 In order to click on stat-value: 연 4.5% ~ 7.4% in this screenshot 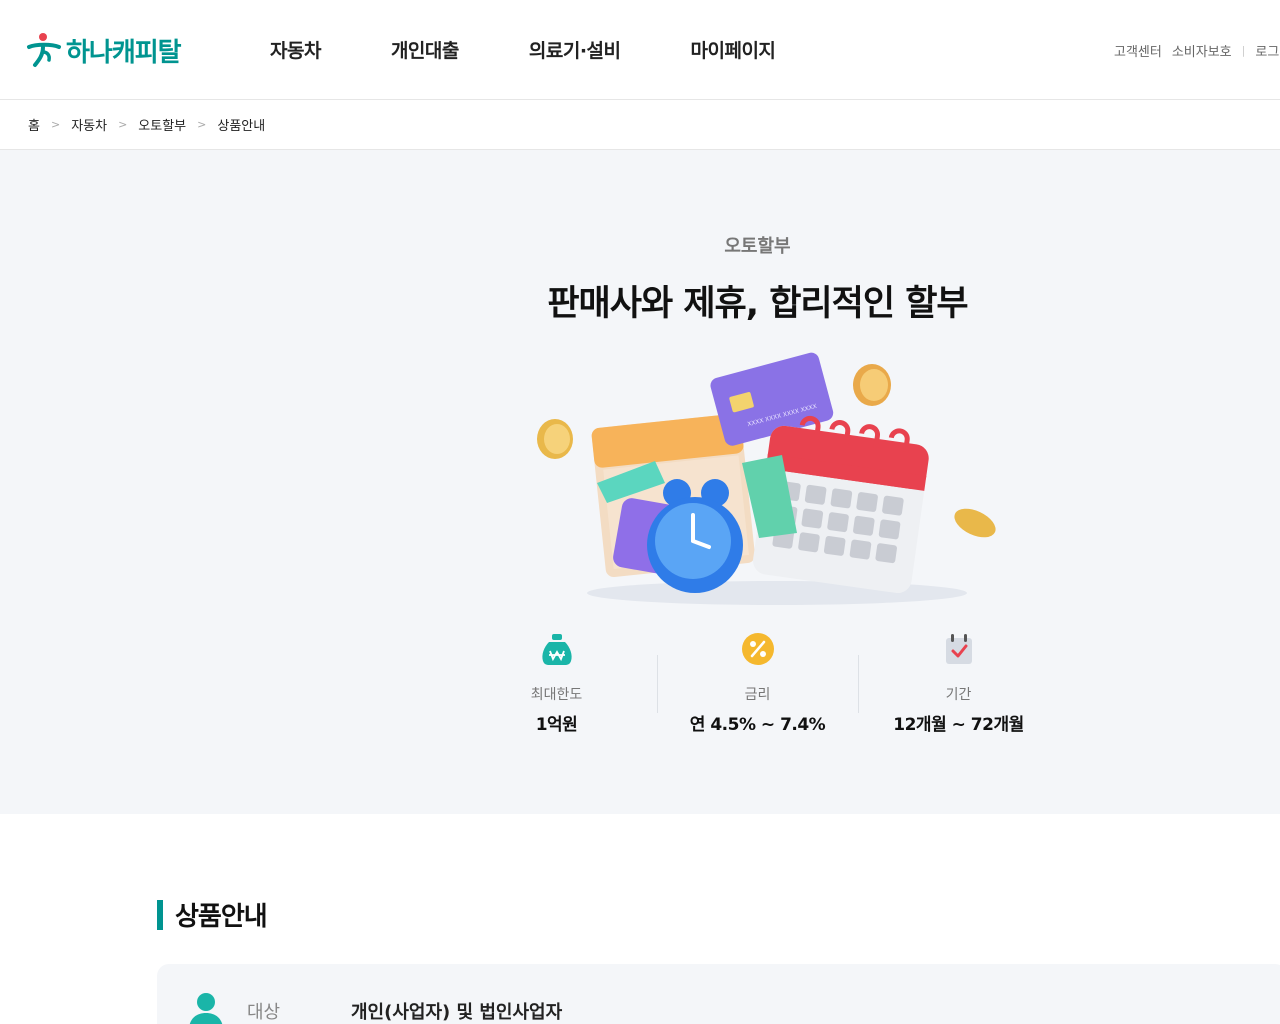, I will do `click(757, 725)`.